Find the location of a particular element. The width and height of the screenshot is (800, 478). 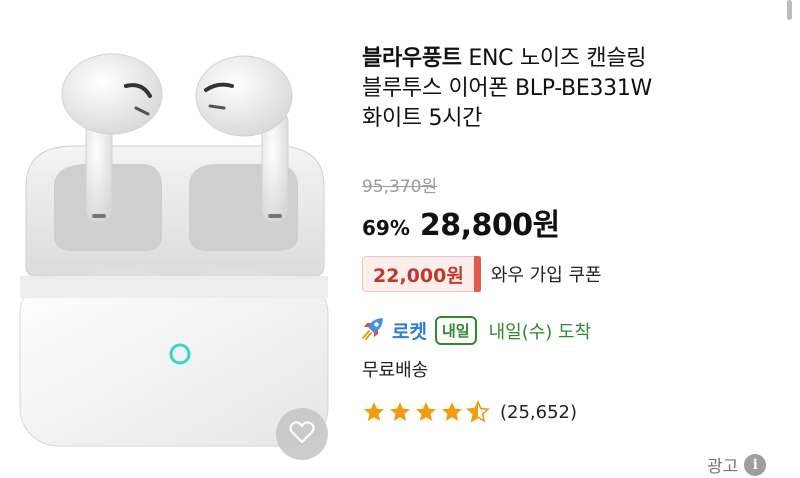

ad-label: 광고 i is located at coordinates (737, 464).